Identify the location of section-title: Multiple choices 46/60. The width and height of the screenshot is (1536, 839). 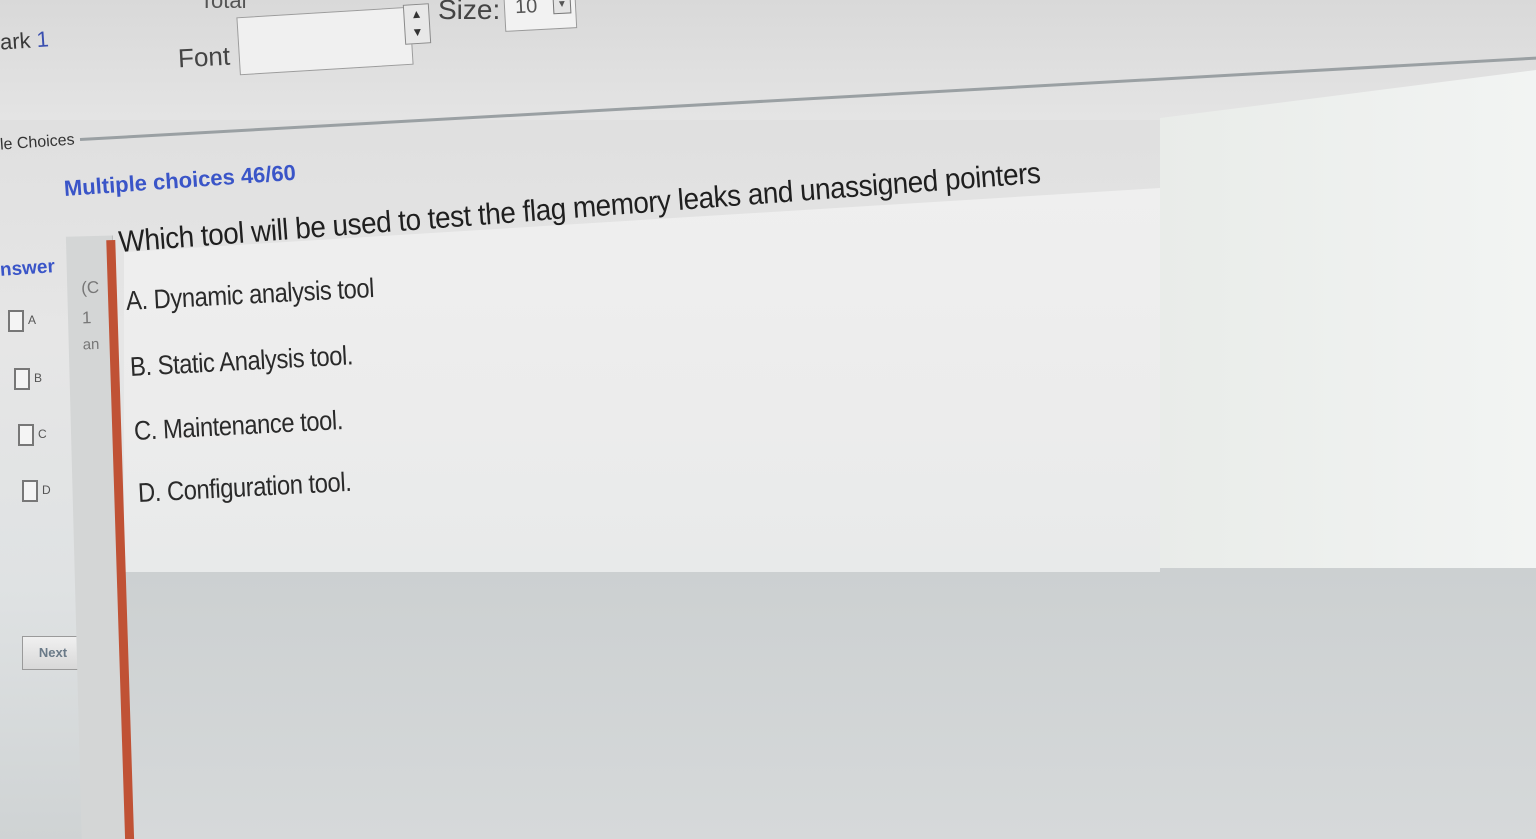
(180, 180).